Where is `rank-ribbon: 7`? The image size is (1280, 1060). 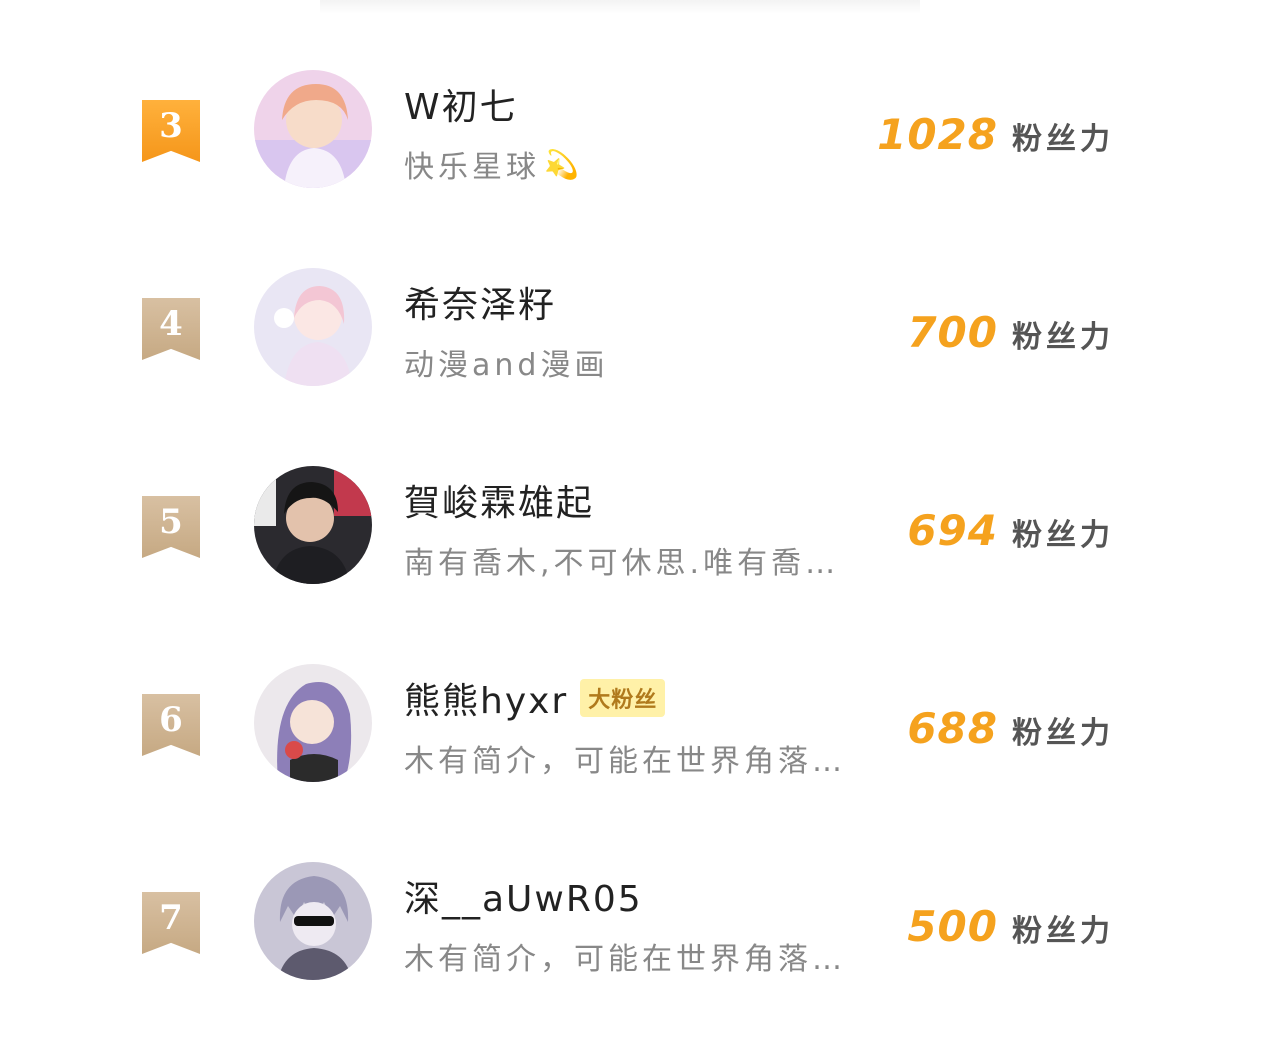
rank-ribbon: 7 is located at coordinates (171, 923).